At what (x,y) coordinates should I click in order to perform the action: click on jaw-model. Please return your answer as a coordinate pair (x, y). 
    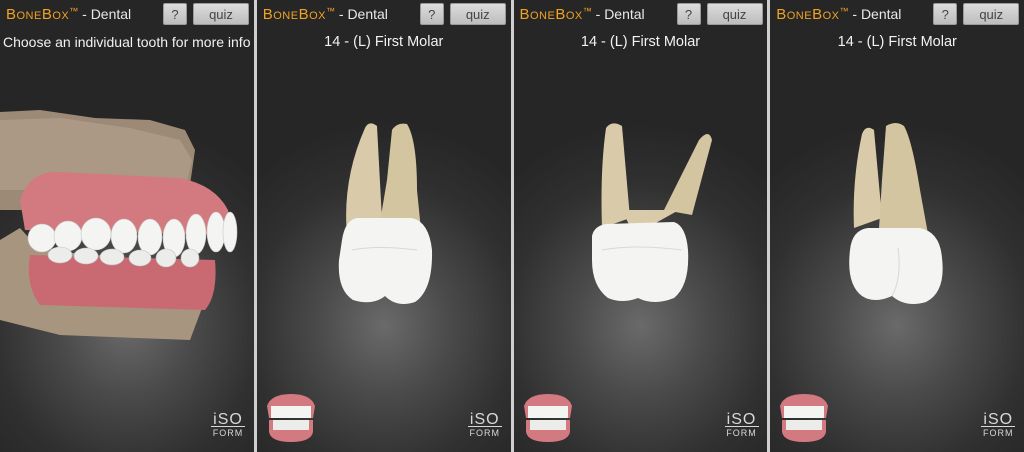
    Looking at the image, I should click on (127, 230).